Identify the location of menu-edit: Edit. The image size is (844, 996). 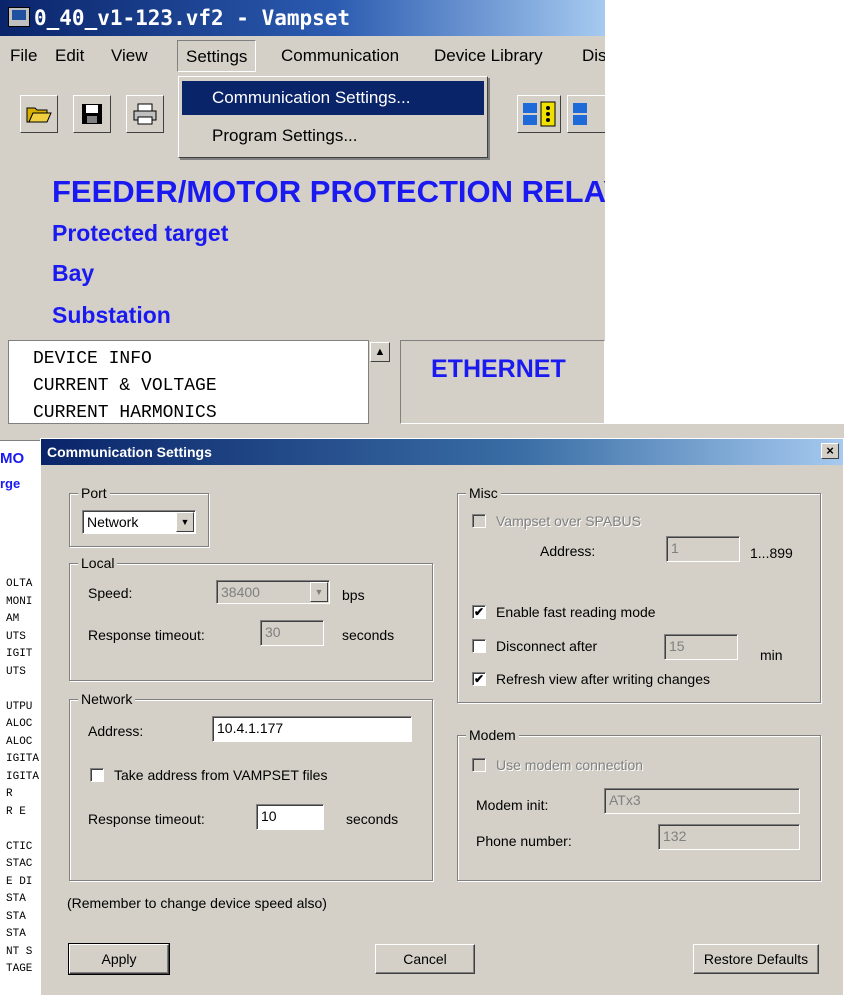
(69, 56).